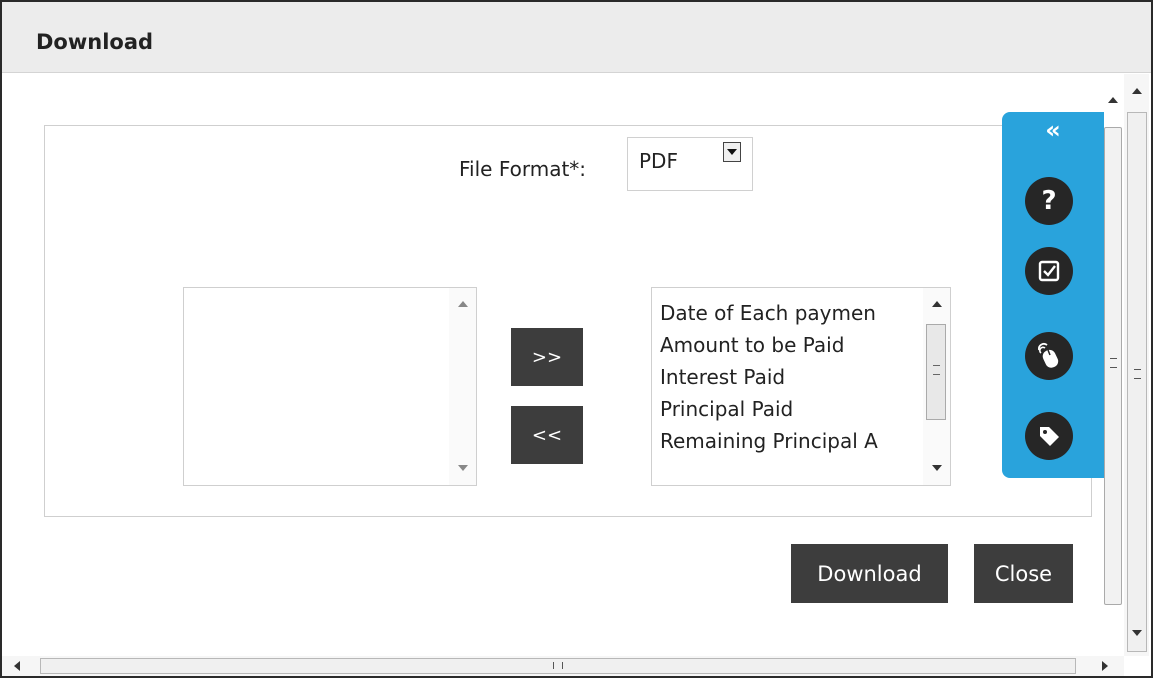  What do you see at coordinates (769, 444) in the screenshot?
I see `list-item: Remaining Principal A` at bounding box center [769, 444].